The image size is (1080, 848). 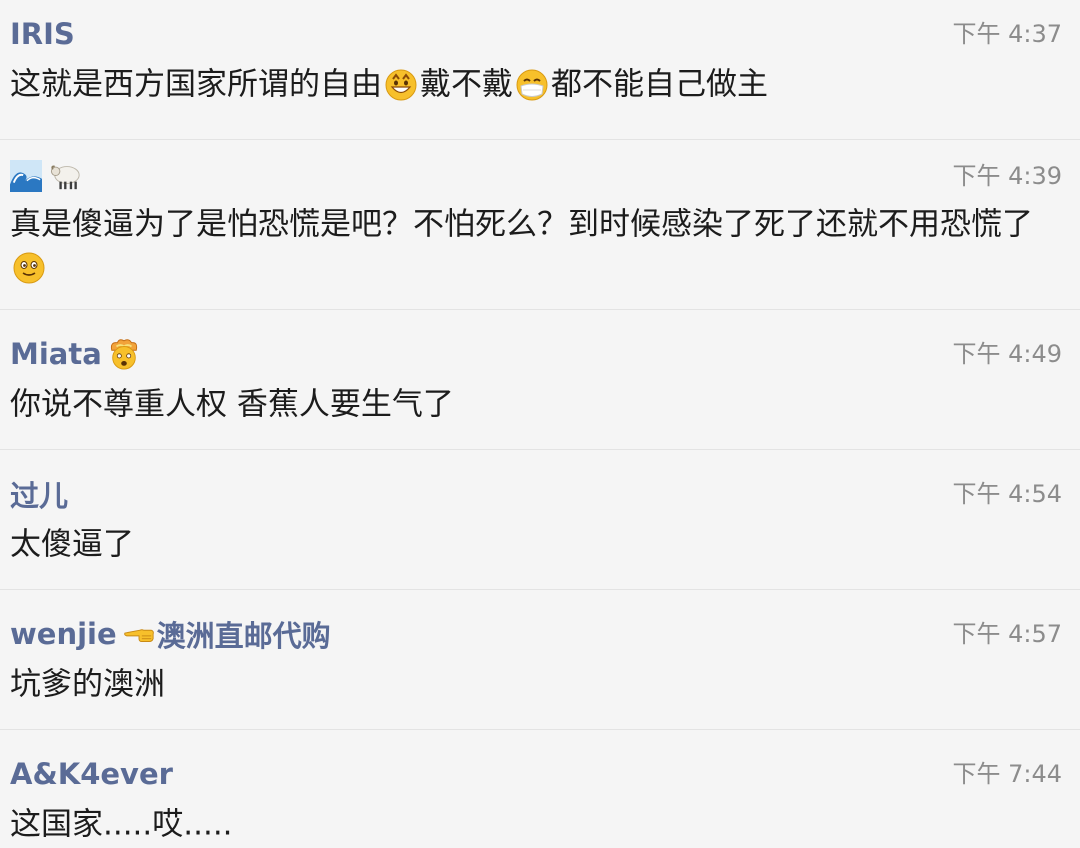 What do you see at coordinates (532, 85) in the screenshot?
I see `mask-face-emoji-icon` at bounding box center [532, 85].